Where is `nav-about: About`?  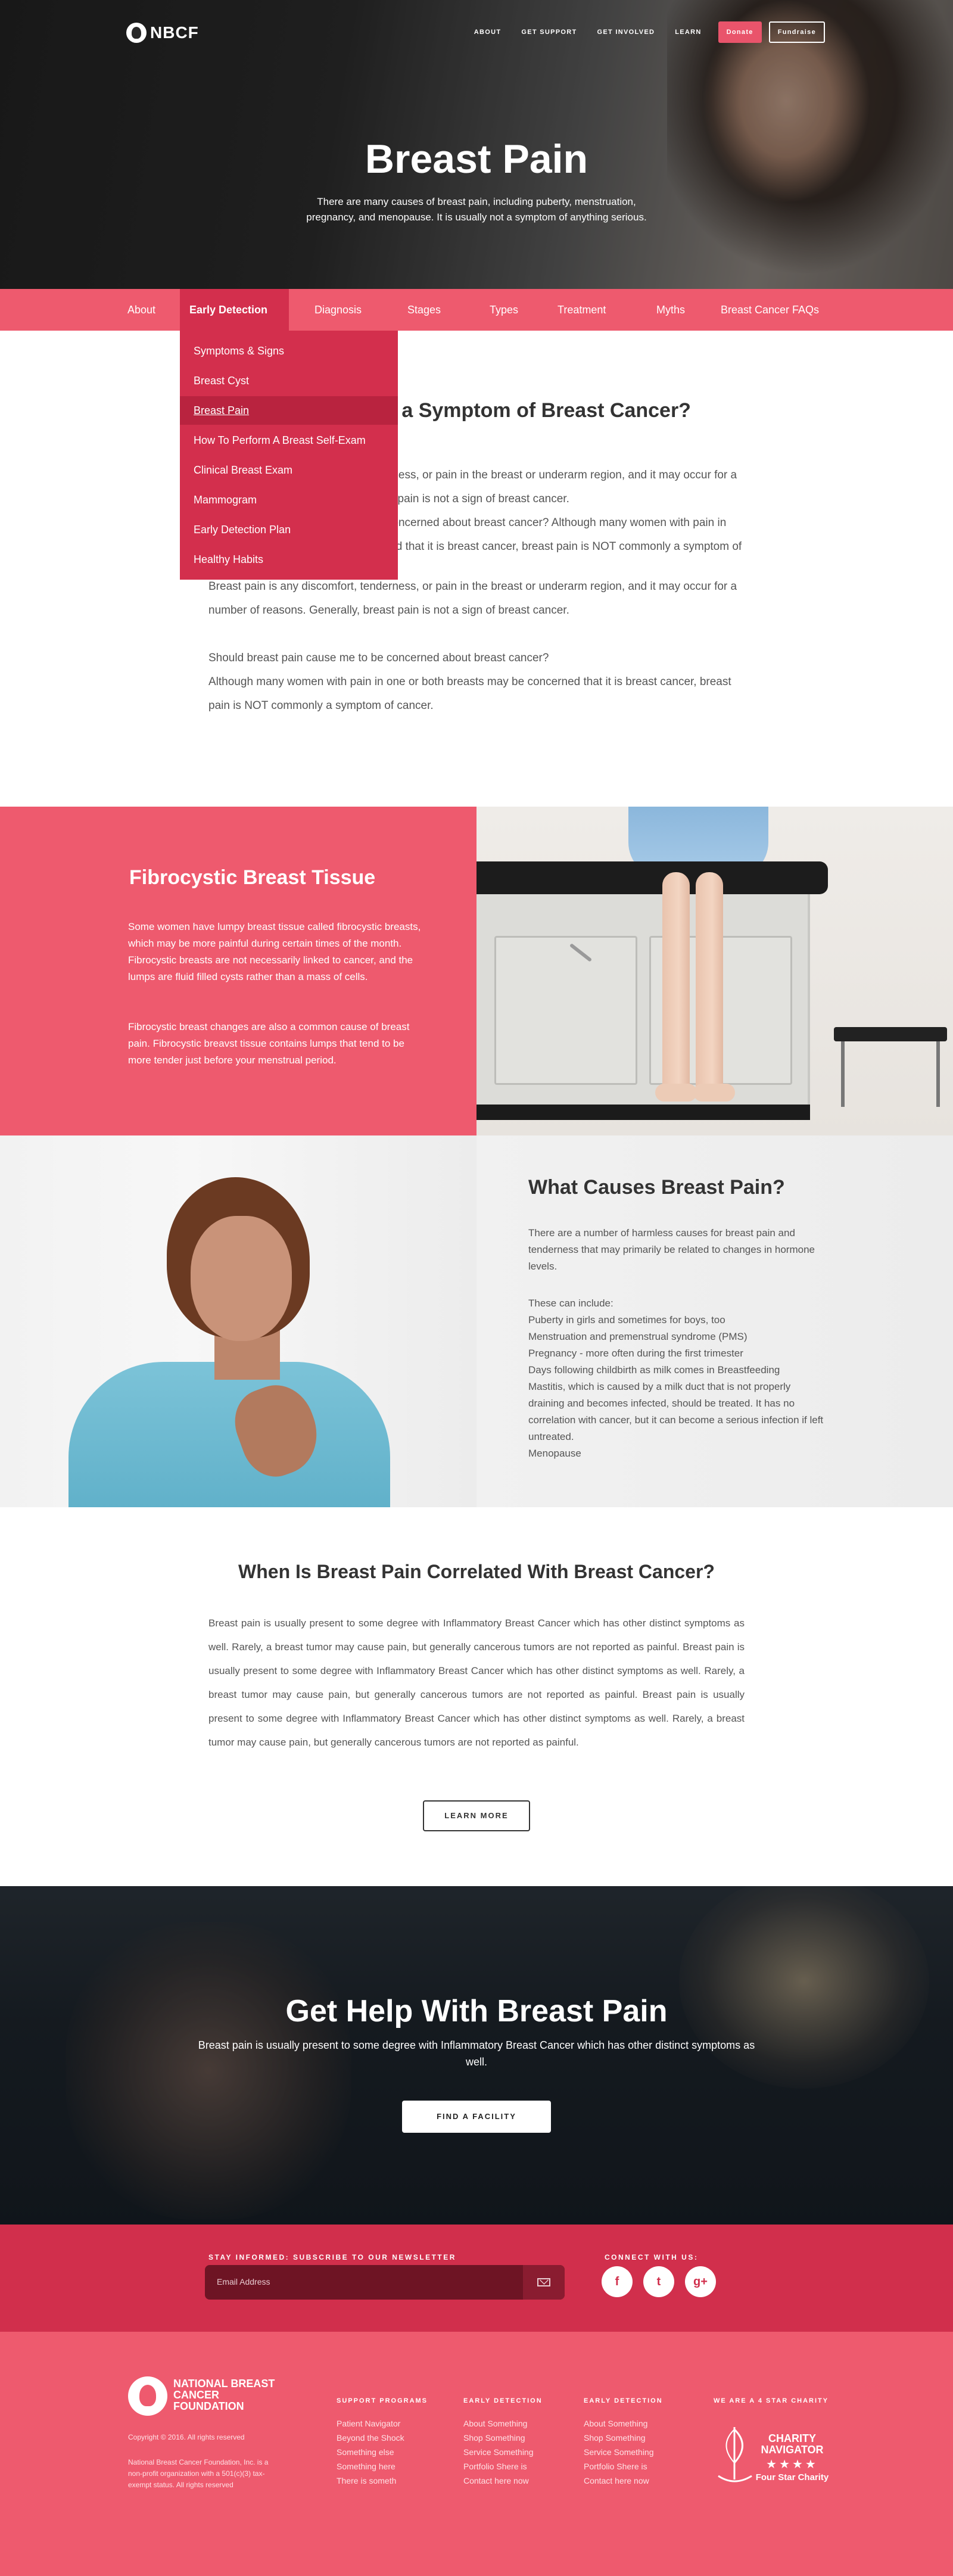
nav-about: About is located at coordinates (488, 32).